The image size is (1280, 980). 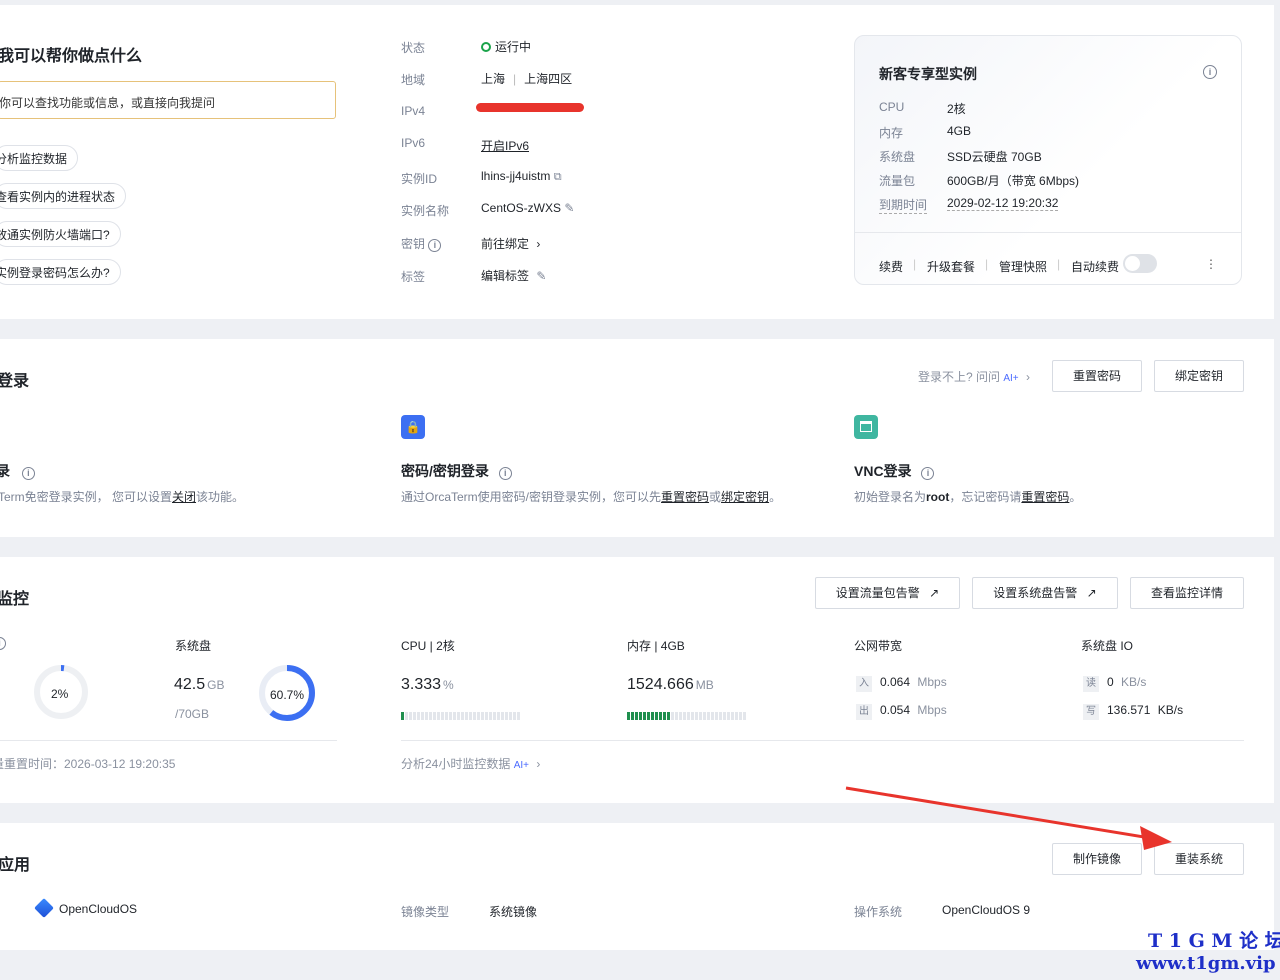 I want to click on bind-key-link: 绑定密钥, so click(x=745, y=497).